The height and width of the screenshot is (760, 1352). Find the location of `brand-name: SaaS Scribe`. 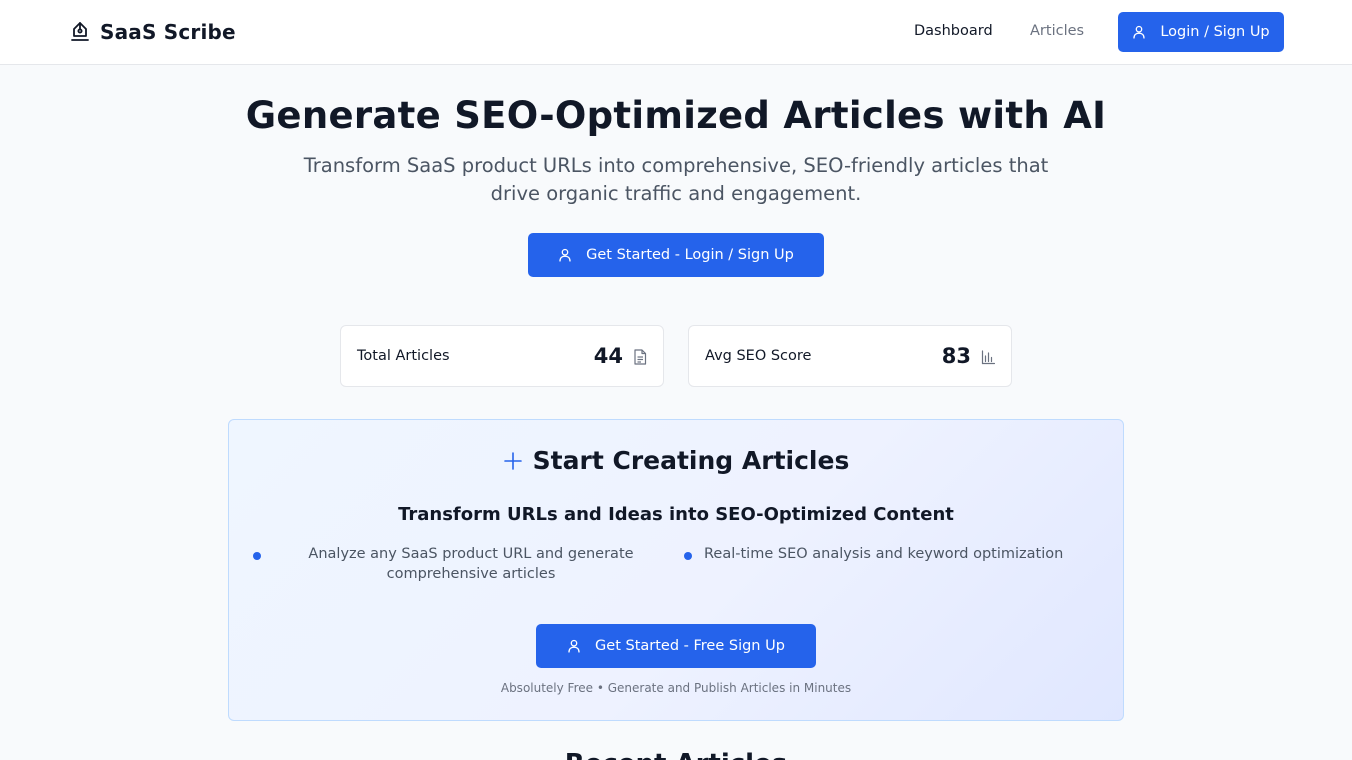

brand-name: SaaS Scribe is located at coordinates (168, 32).